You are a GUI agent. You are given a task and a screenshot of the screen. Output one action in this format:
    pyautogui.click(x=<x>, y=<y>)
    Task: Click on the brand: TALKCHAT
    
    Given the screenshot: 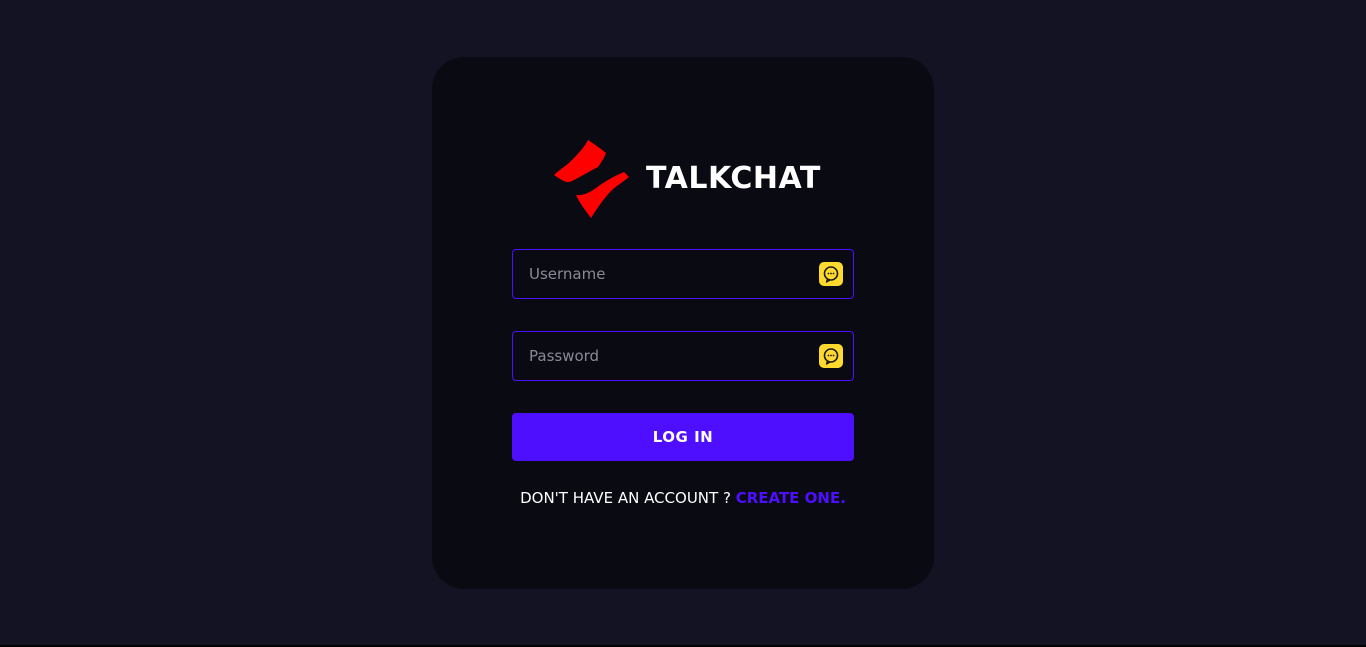 What is the action you would take?
    pyautogui.click(x=687, y=179)
    